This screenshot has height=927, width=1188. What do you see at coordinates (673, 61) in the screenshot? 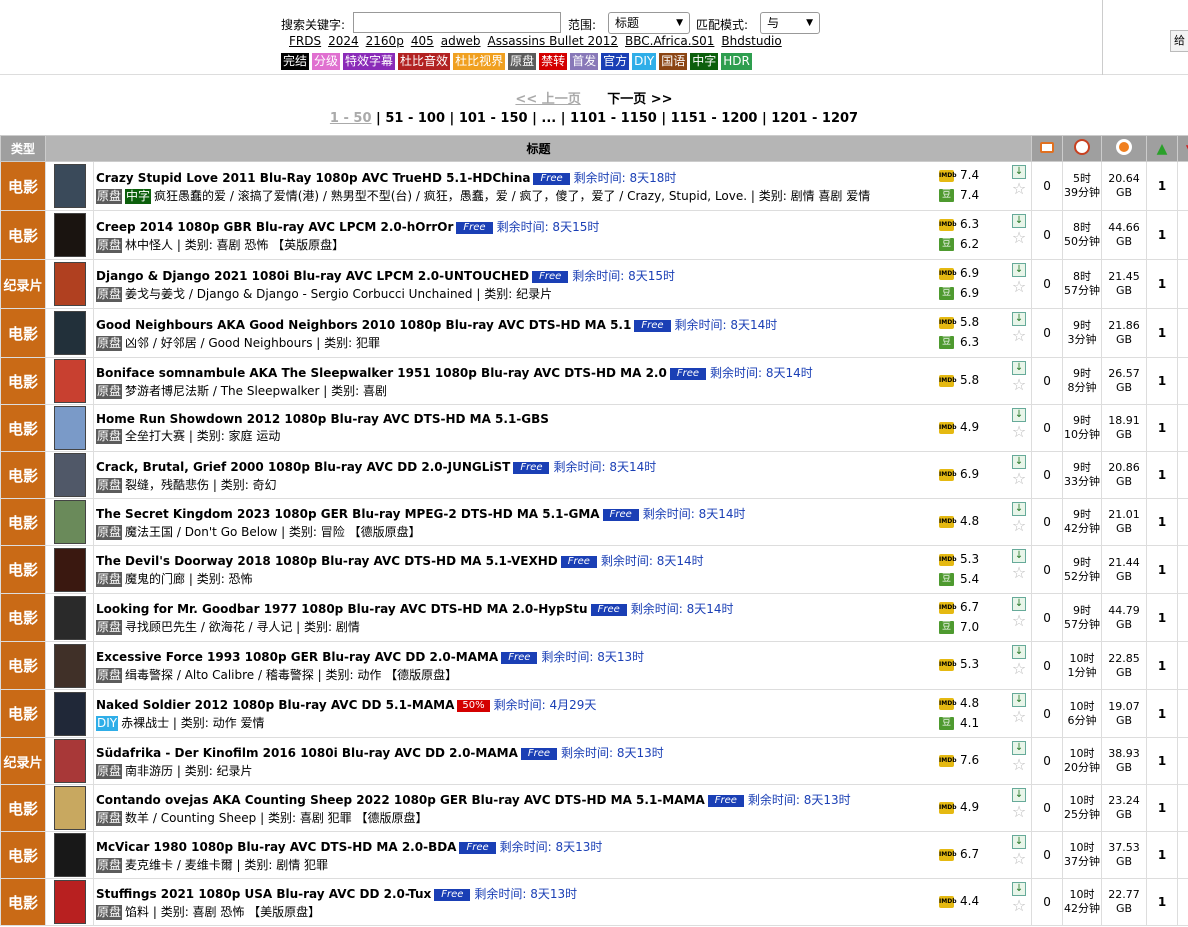
I see `tag-filter: 国语` at bounding box center [673, 61].